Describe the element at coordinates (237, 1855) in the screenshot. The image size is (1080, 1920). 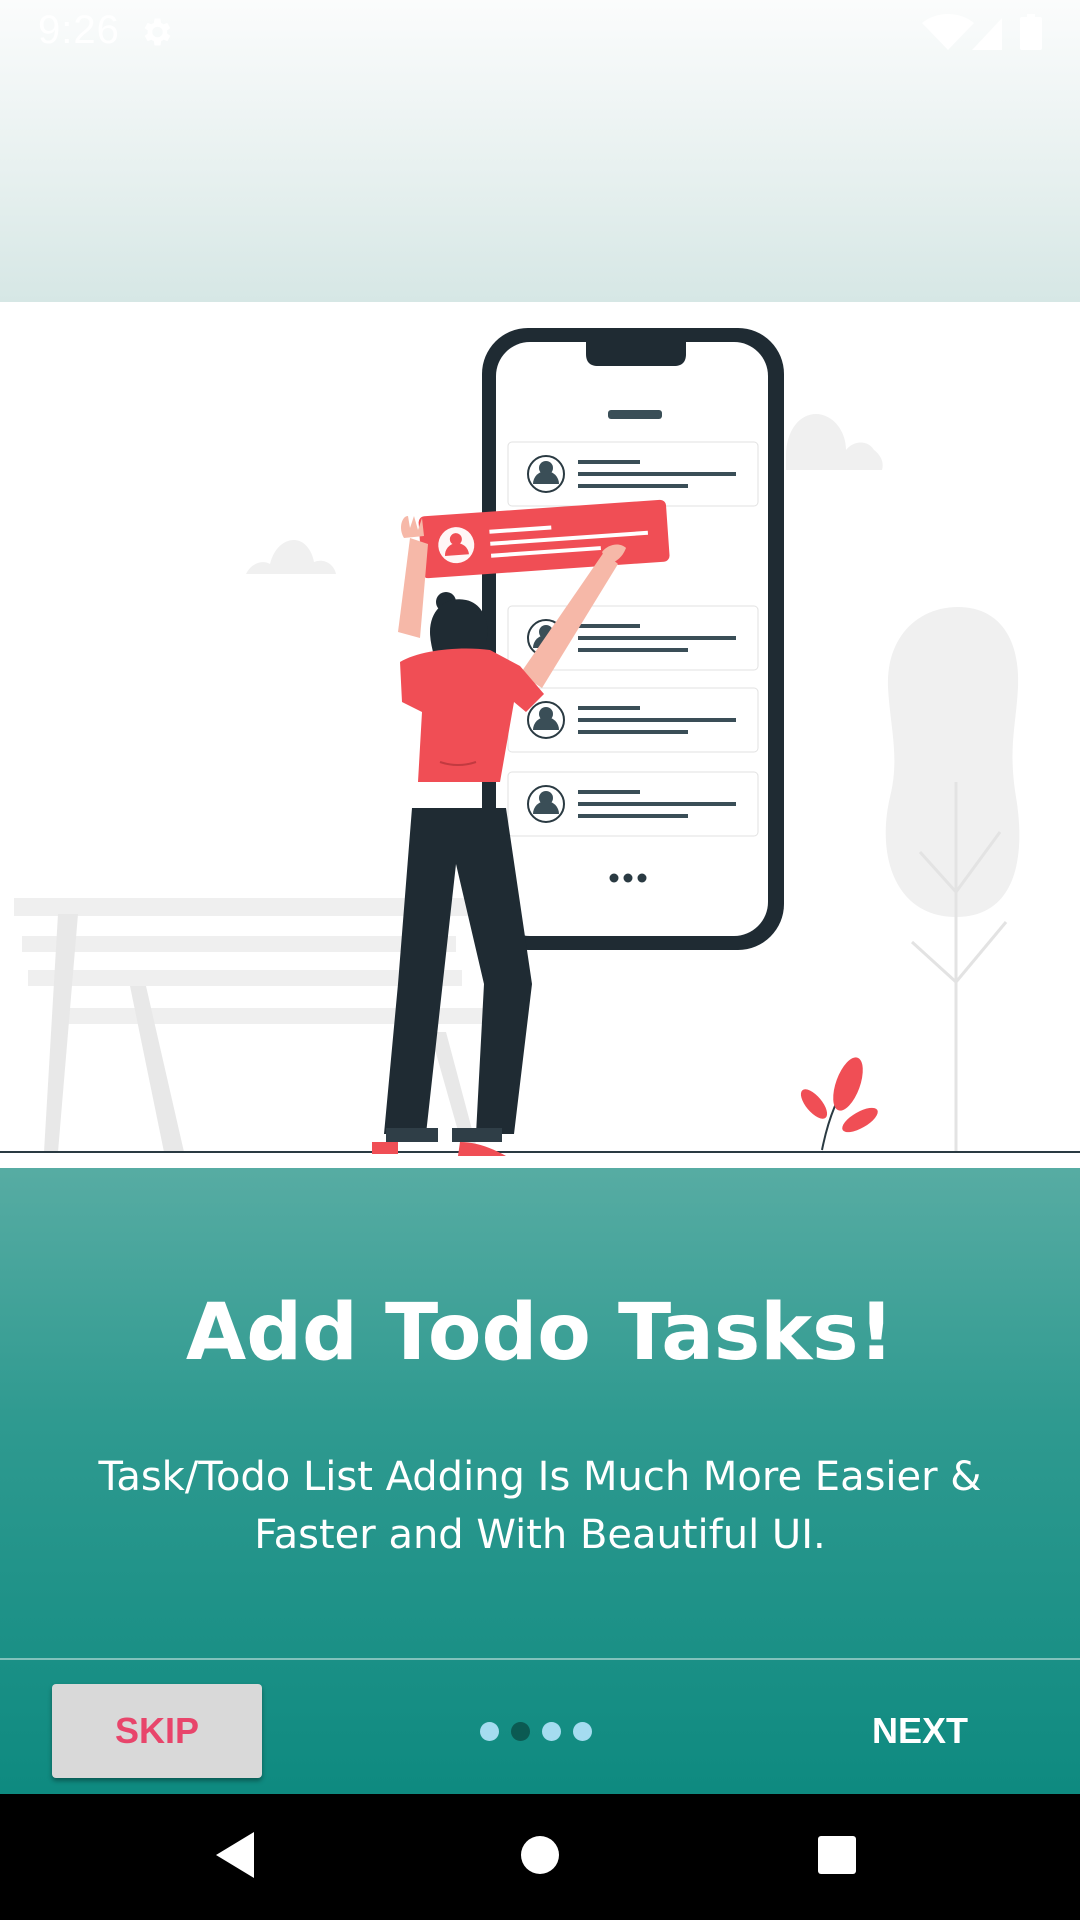
I see `back-icon` at that location.